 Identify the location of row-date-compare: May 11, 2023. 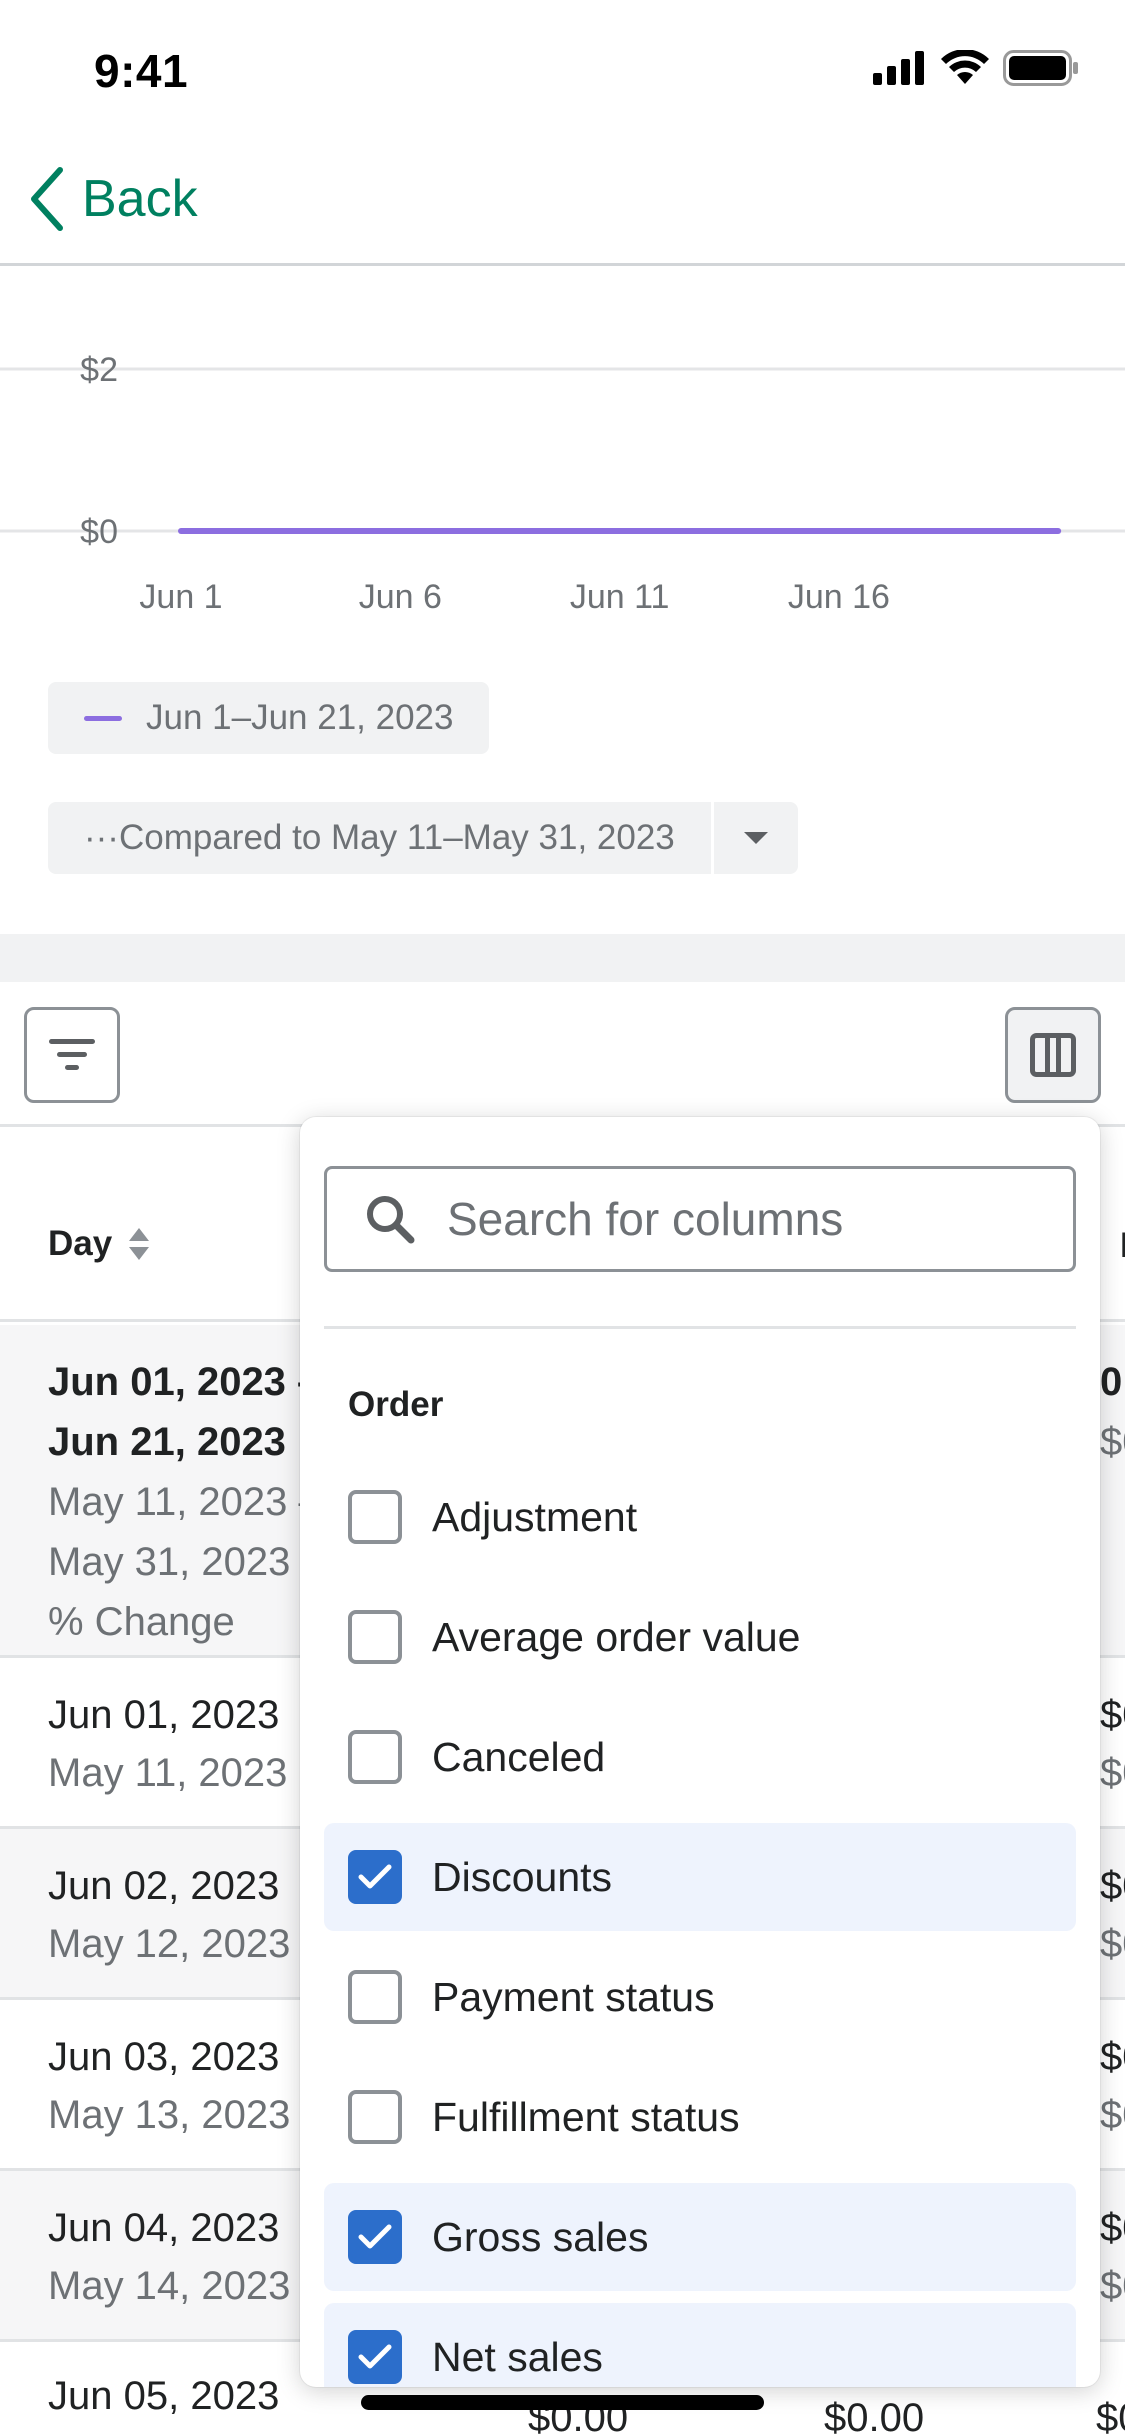
(168, 1773).